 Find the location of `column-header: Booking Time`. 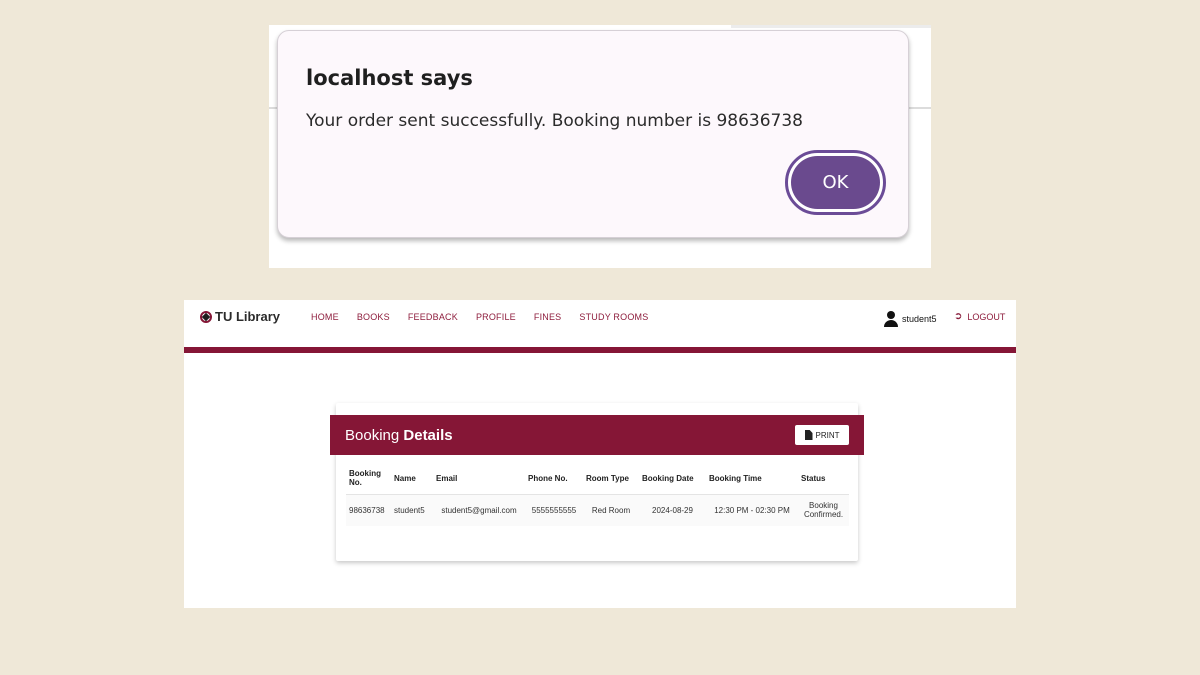

column-header: Booking Time is located at coordinates (752, 479).